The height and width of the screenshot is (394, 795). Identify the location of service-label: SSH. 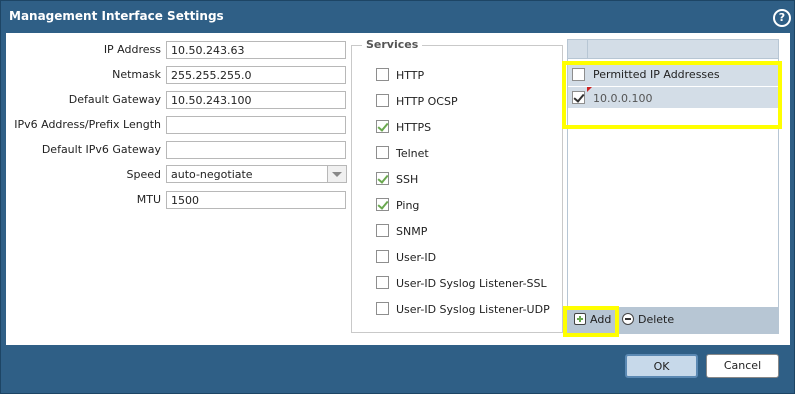
(407, 179).